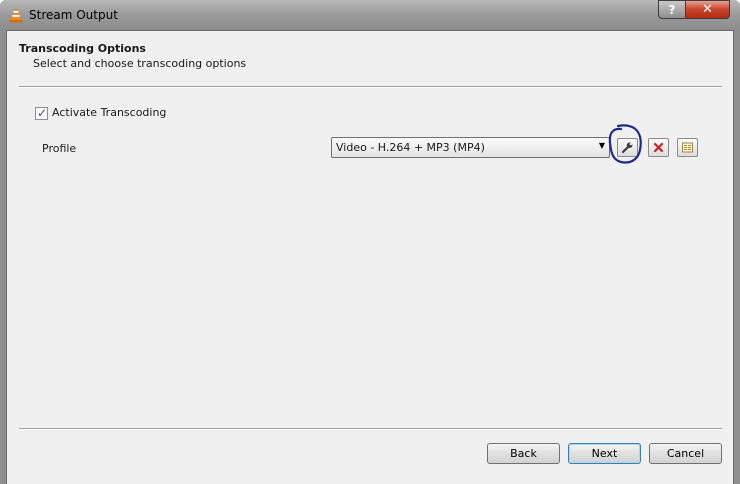  I want to click on hand-drawn-annotation-circle, so click(625, 144).